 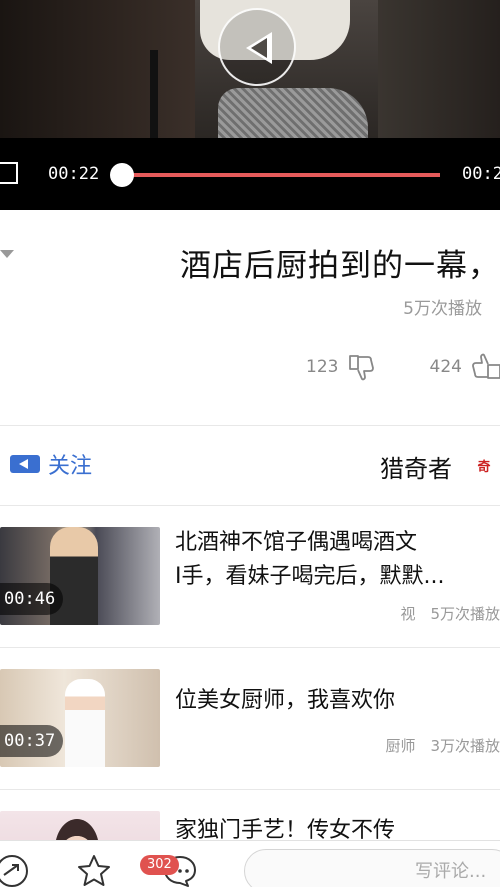 I want to click on list-item: 家独门手艺！传女不传, so click(x=250, y=814).